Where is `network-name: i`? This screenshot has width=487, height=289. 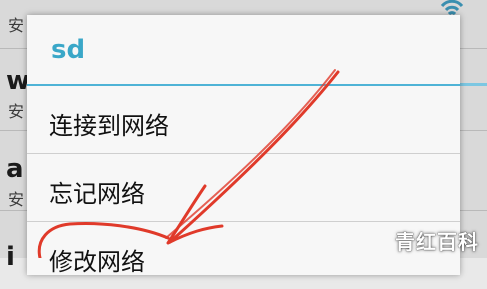
network-name: i is located at coordinates (10, 257).